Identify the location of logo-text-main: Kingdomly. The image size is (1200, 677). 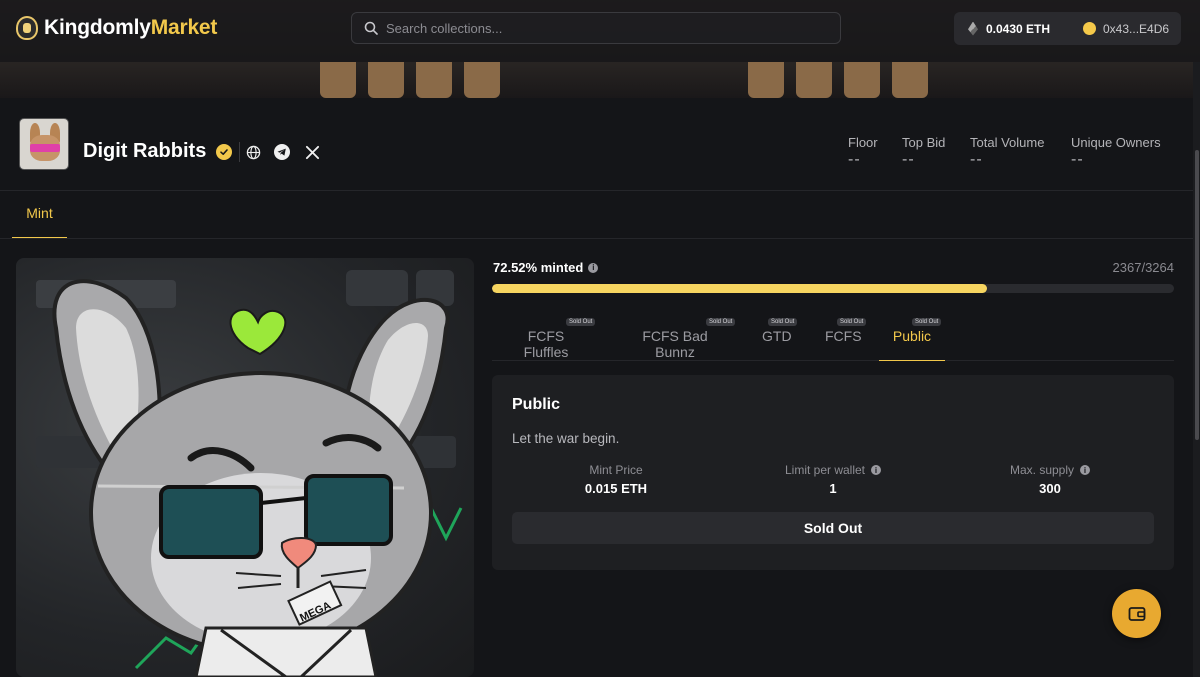
(97, 27).